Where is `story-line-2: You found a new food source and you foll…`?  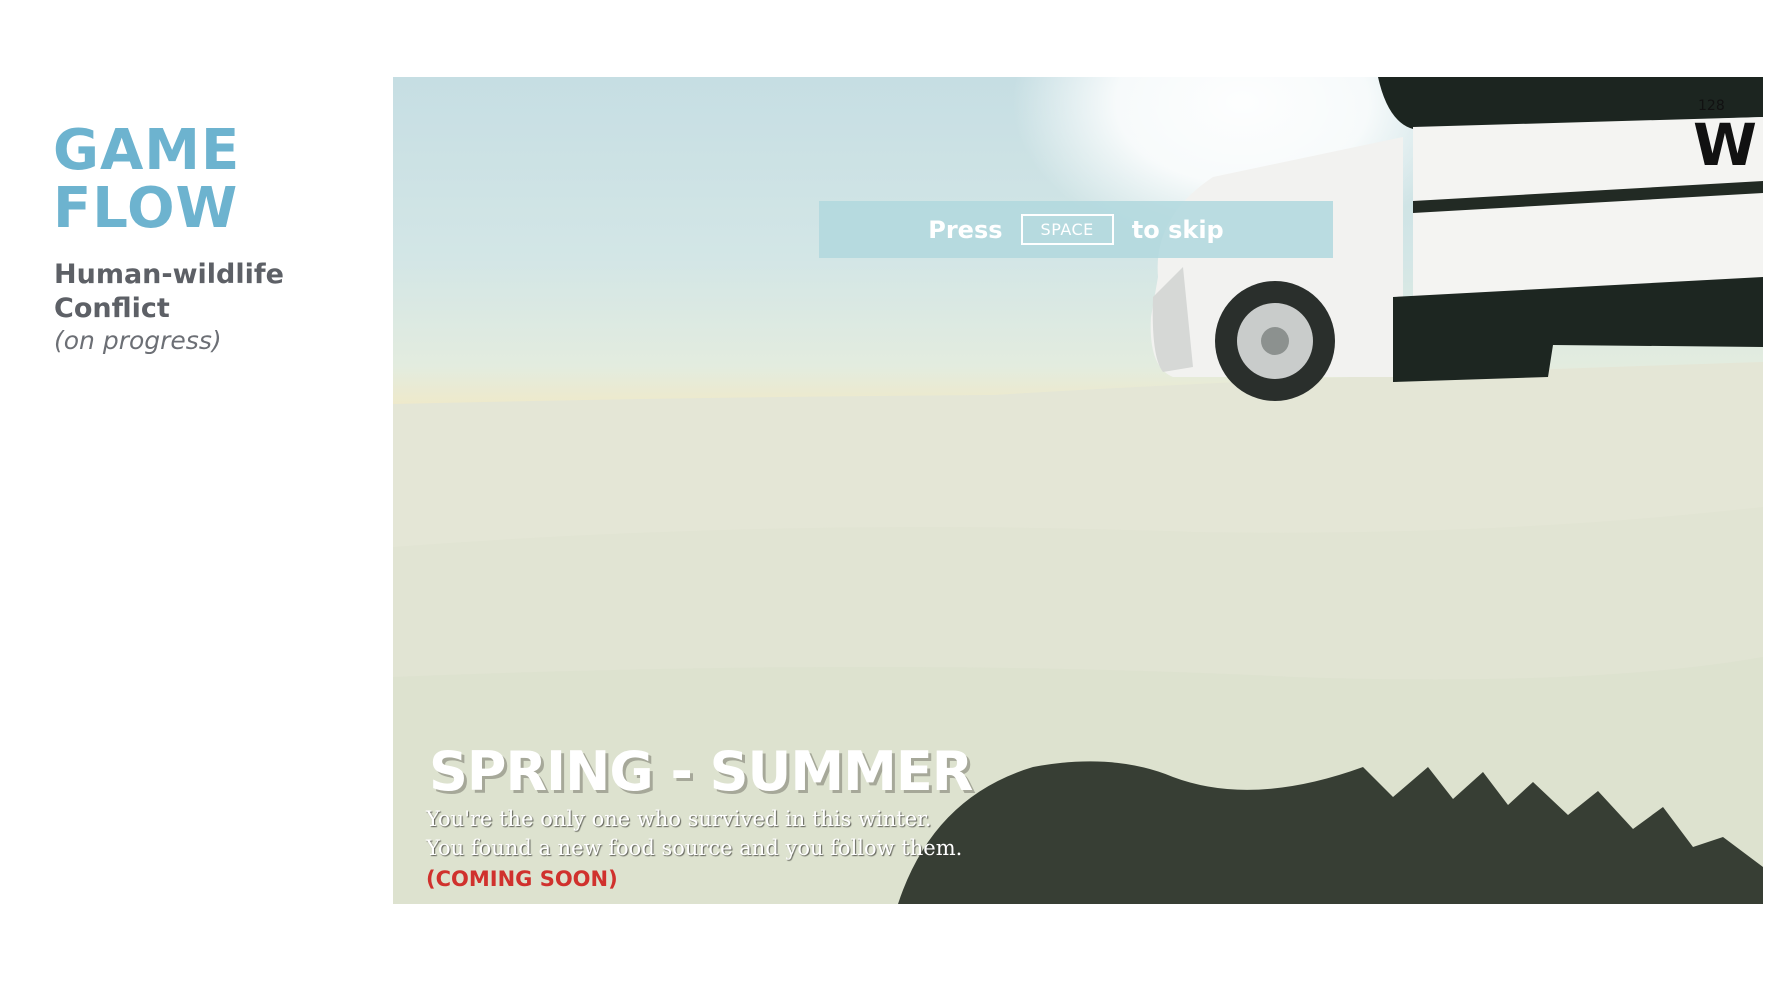
story-line-2: You found a new food source and you foll… is located at coordinates (694, 848).